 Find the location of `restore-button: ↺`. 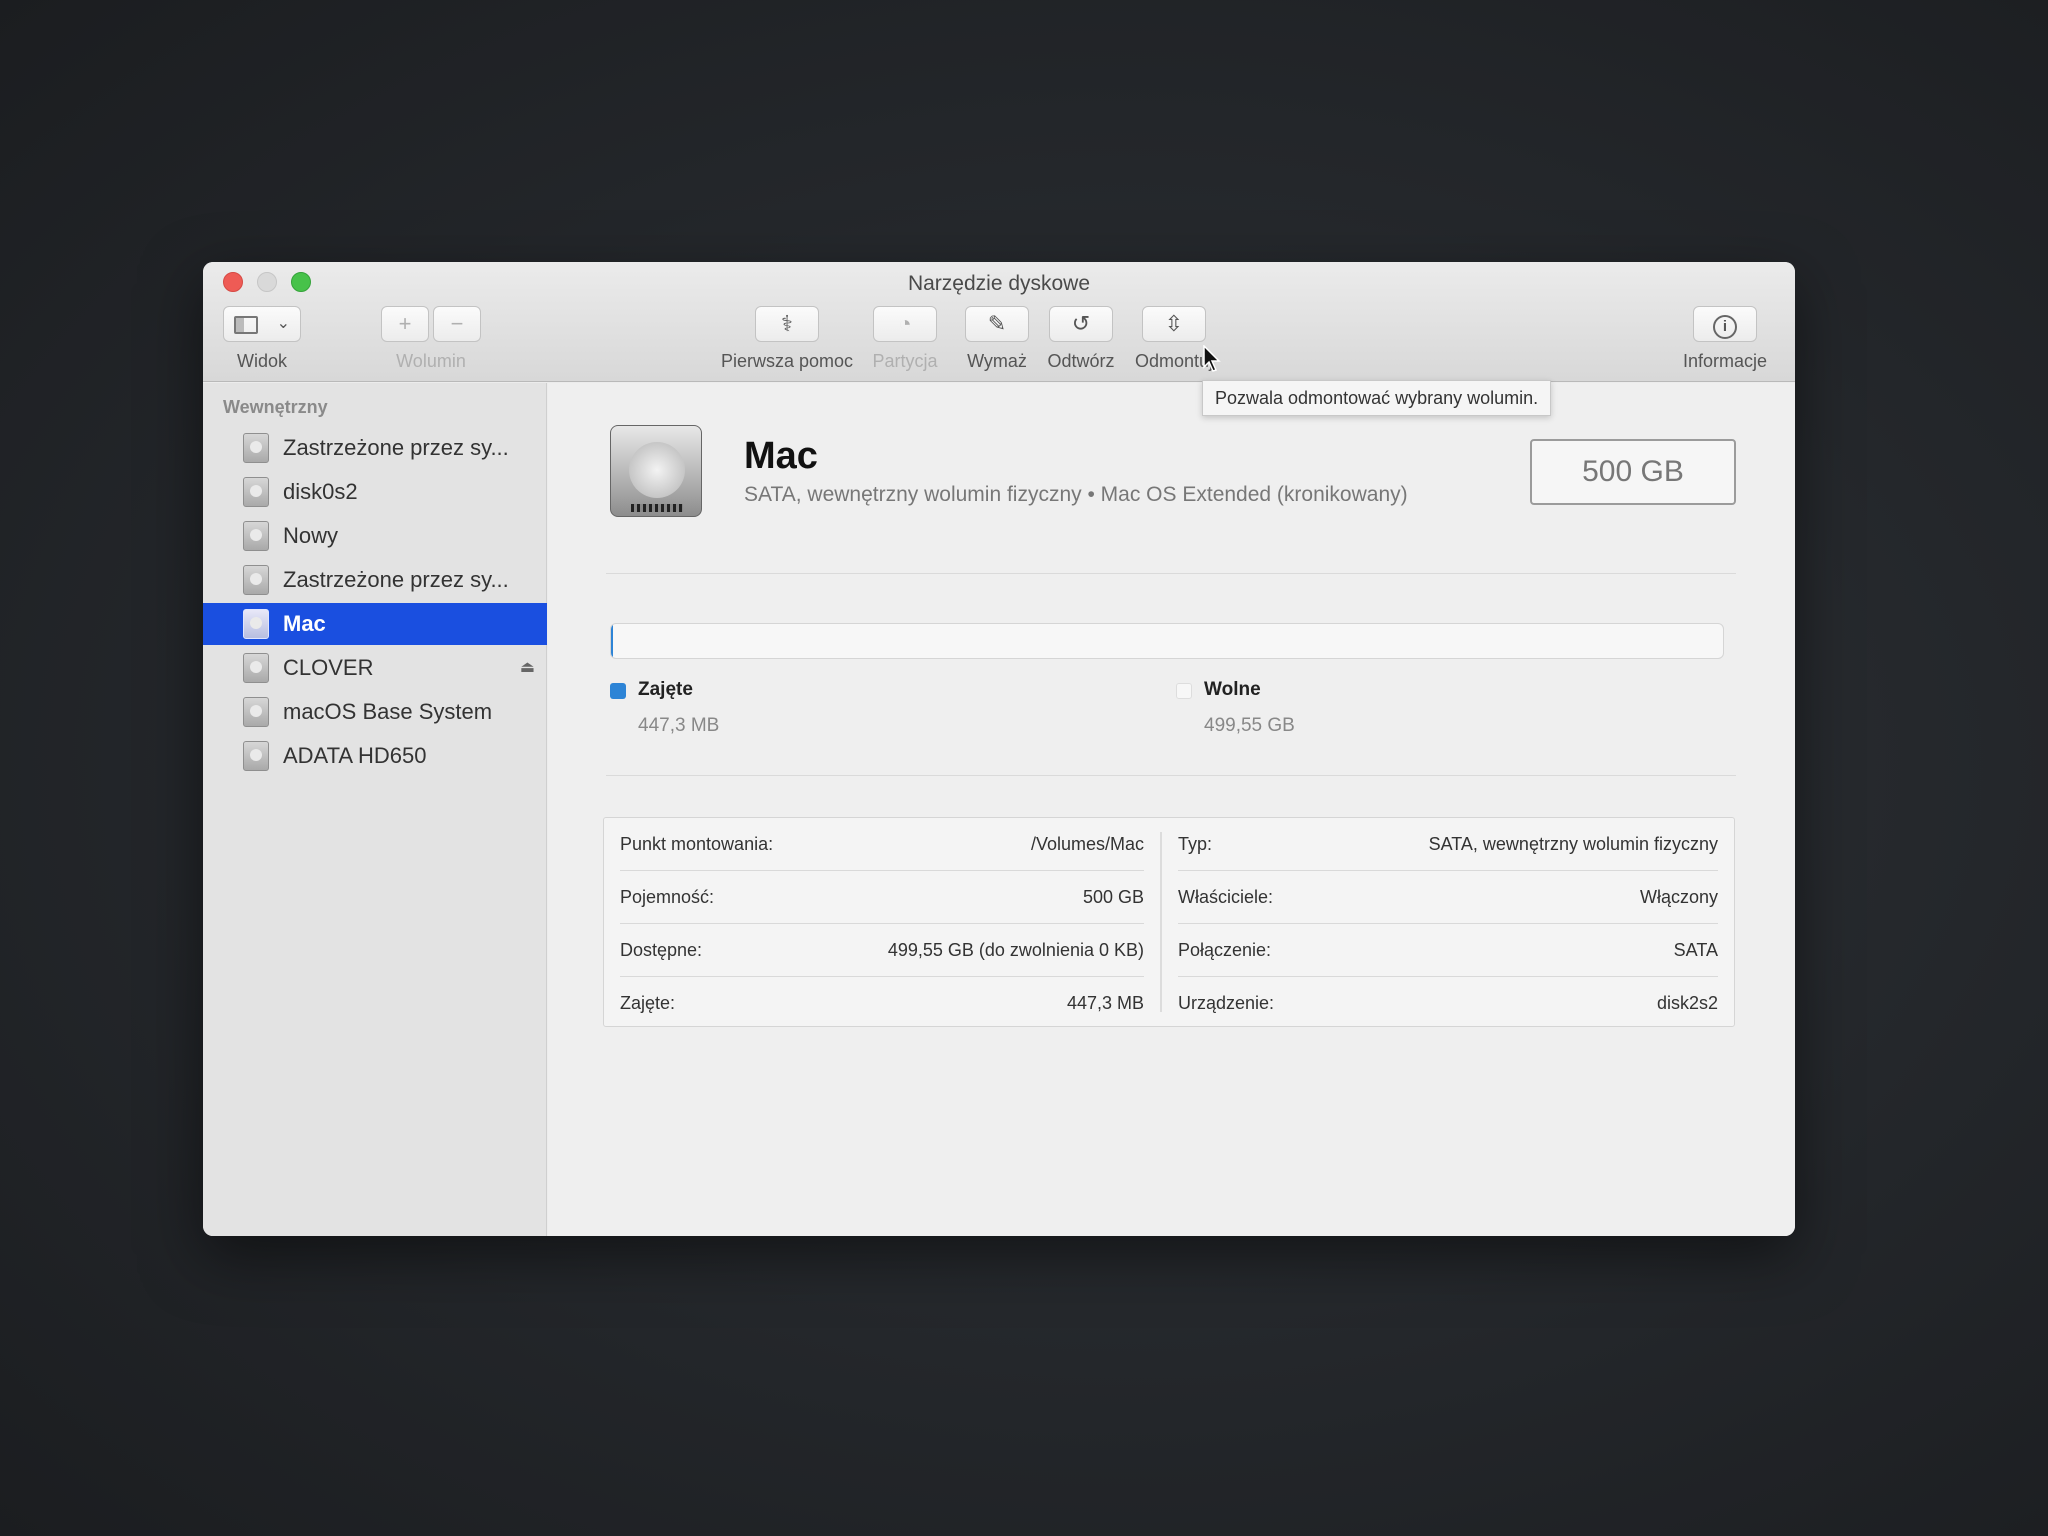

restore-button: ↺ is located at coordinates (1081, 324).